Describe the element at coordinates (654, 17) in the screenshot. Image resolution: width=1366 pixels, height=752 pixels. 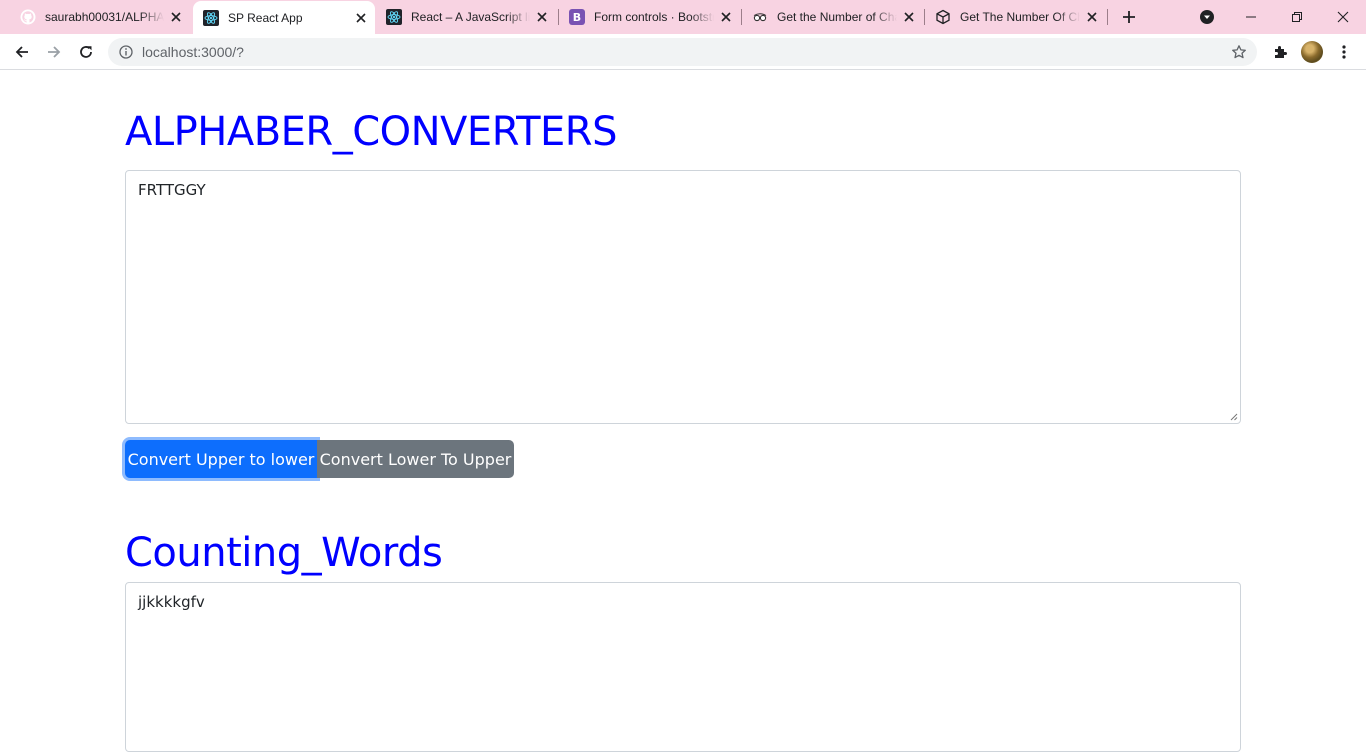
I see `tab-title: Form controls · Bootstrap` at that location.